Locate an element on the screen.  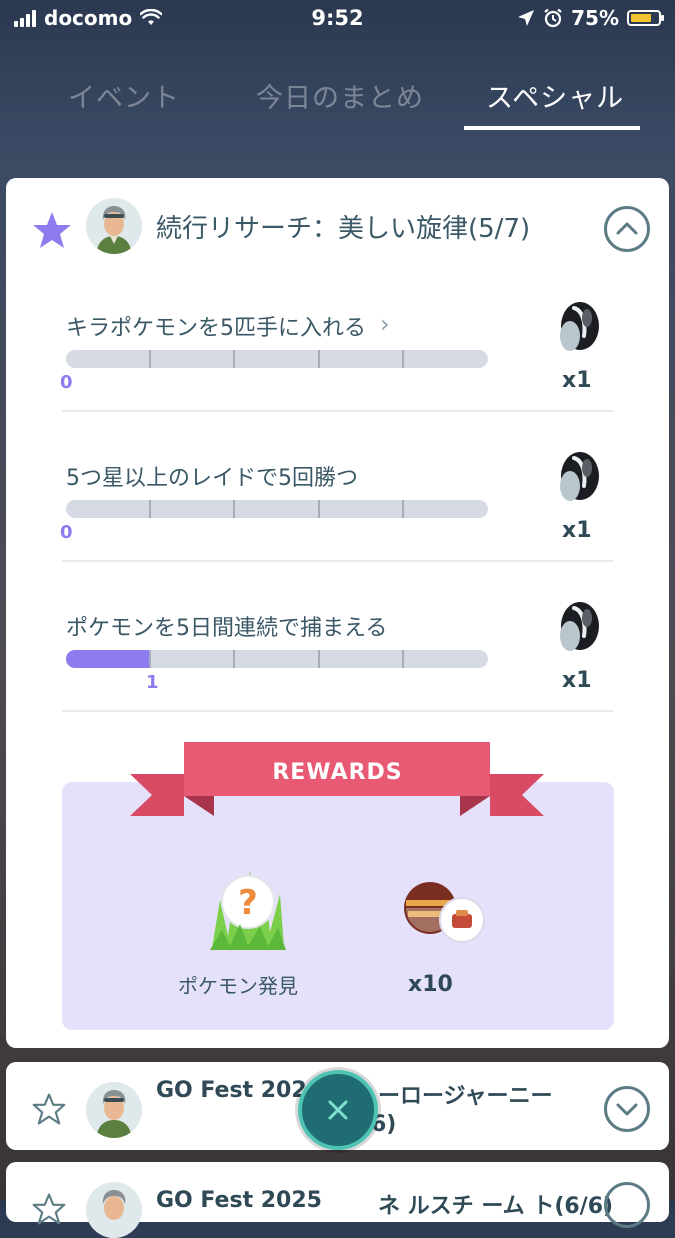
close-button is located at coordinates (338, 1110).